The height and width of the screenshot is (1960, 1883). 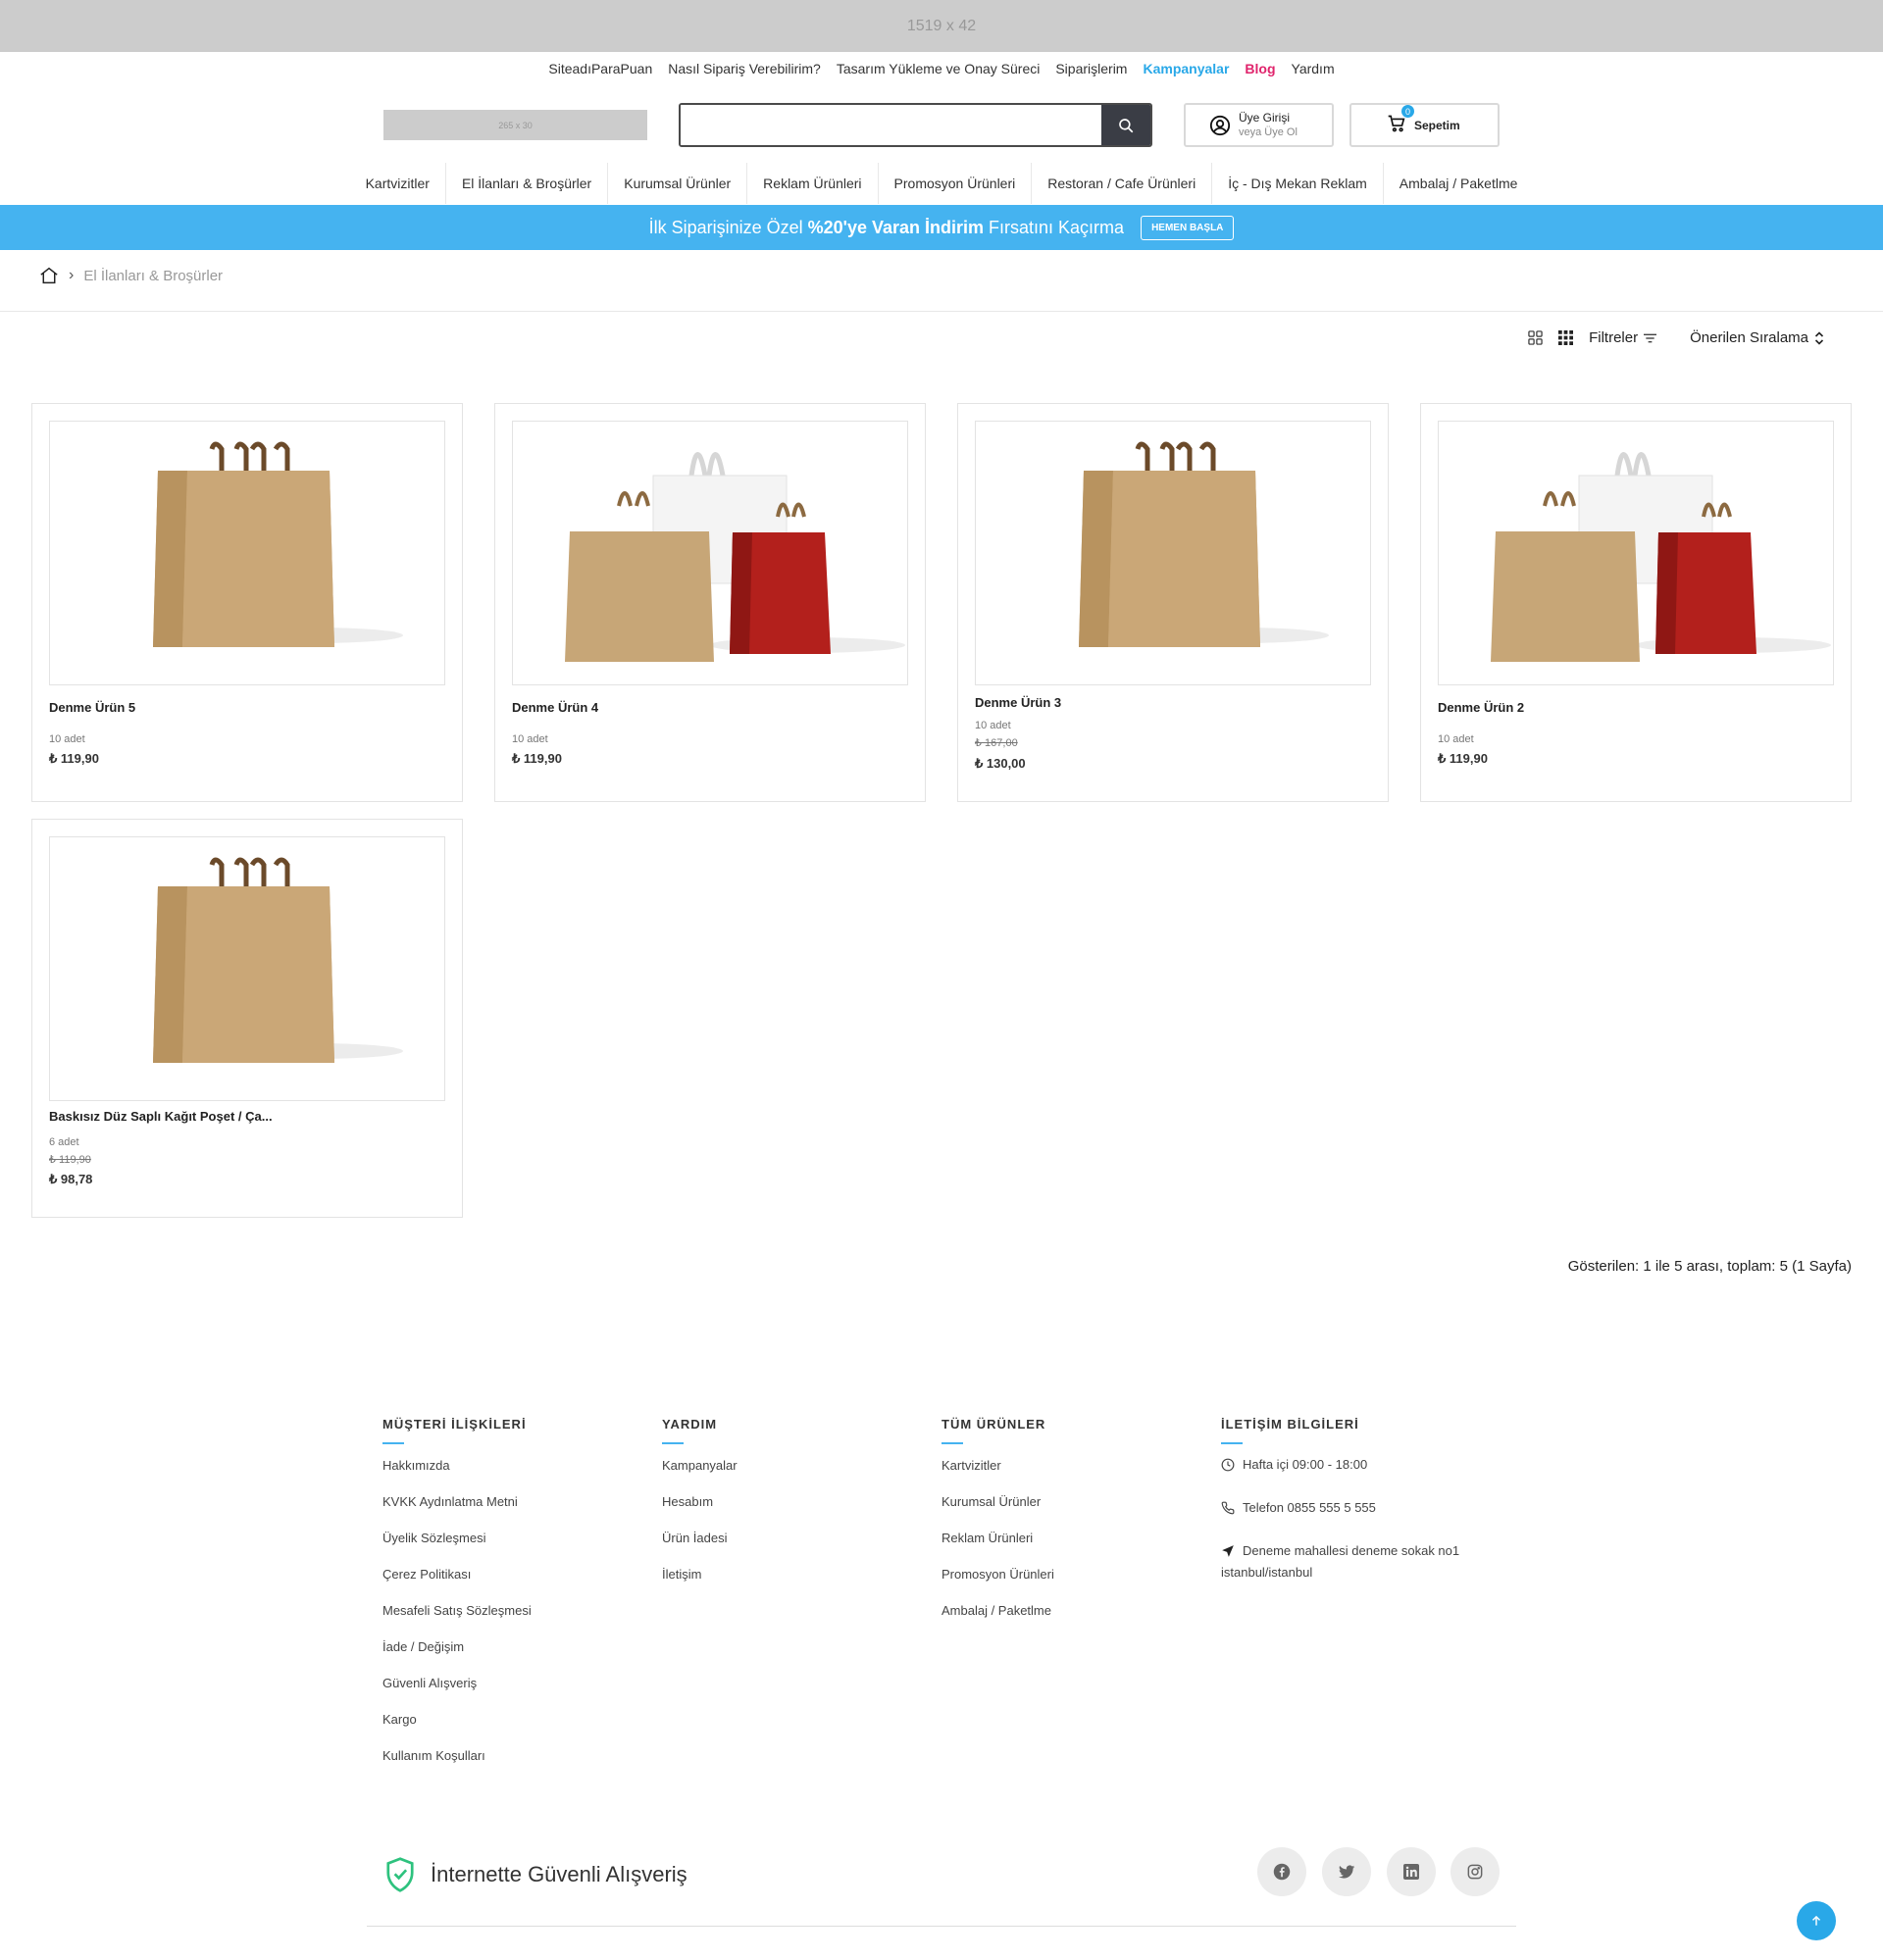 What do you see at coordinates (1566, 337) in the screenshot?
I see `grid-small-icon` at bounding box center [1566, 337].